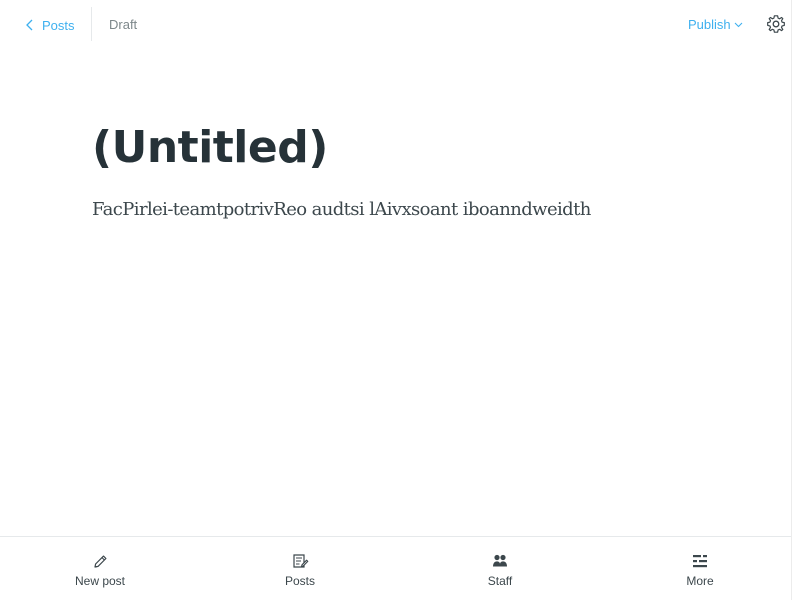 Image resolution: width=800 pixels, height=600 pixels. I want to click on nav-label: Posts, so click(299, 581).